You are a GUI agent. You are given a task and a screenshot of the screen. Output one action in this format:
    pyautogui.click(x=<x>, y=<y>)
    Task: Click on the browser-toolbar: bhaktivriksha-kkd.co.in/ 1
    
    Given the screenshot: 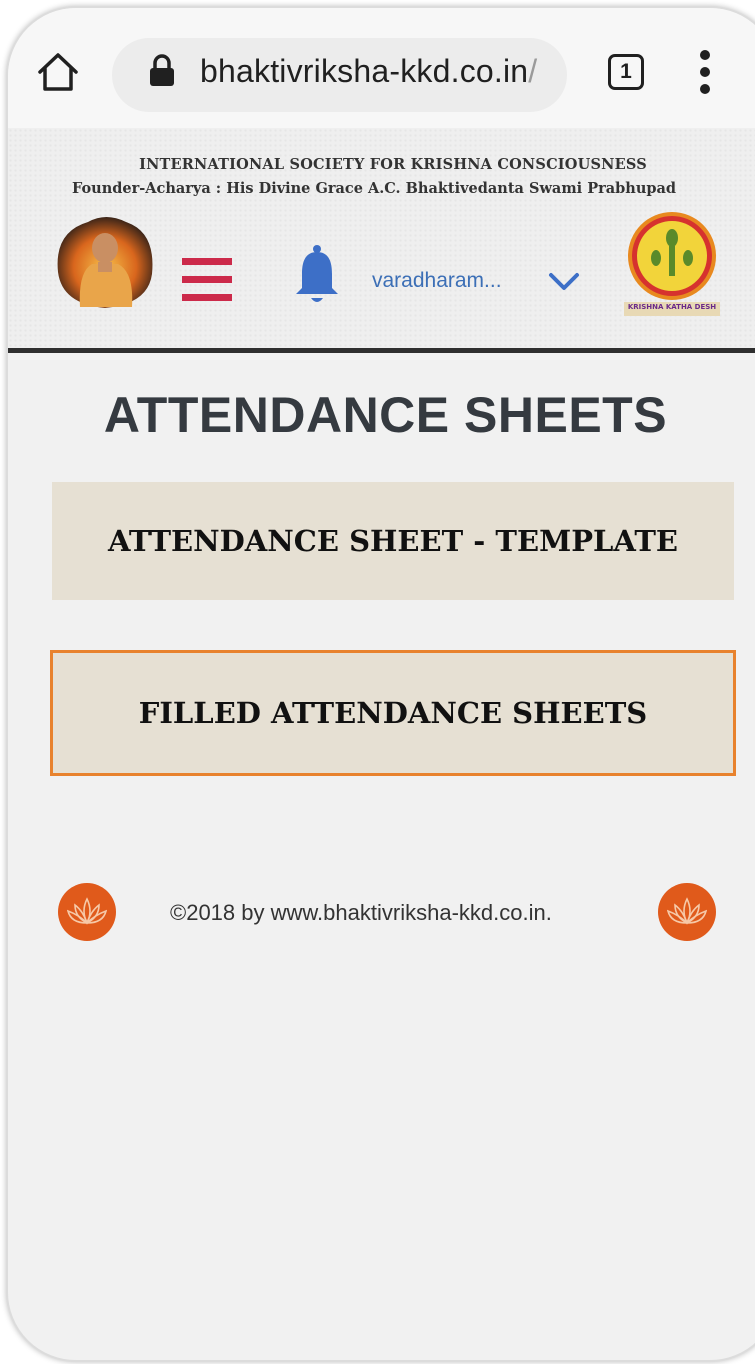 What is the action you would take?
    pyautogui.click(x=381, y=68)
    